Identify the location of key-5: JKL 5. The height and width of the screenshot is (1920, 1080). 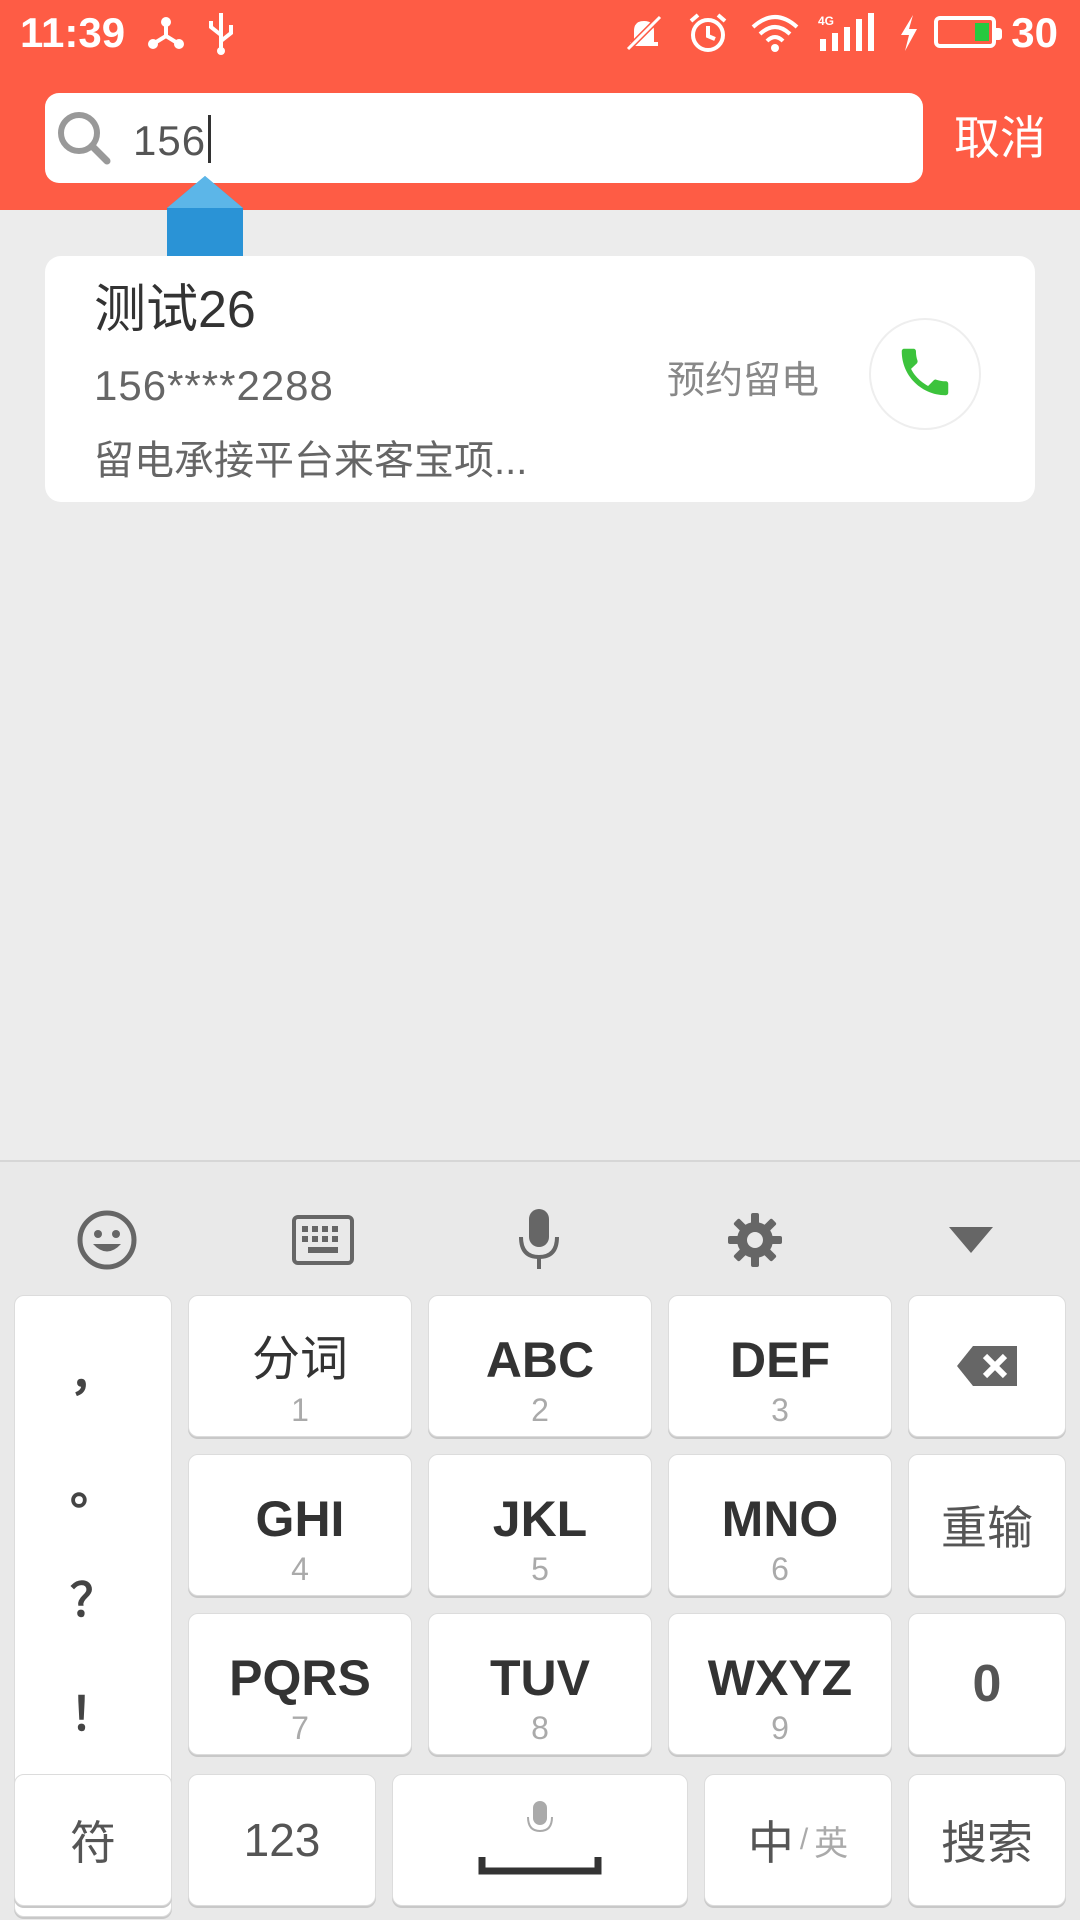
(540, 1525).